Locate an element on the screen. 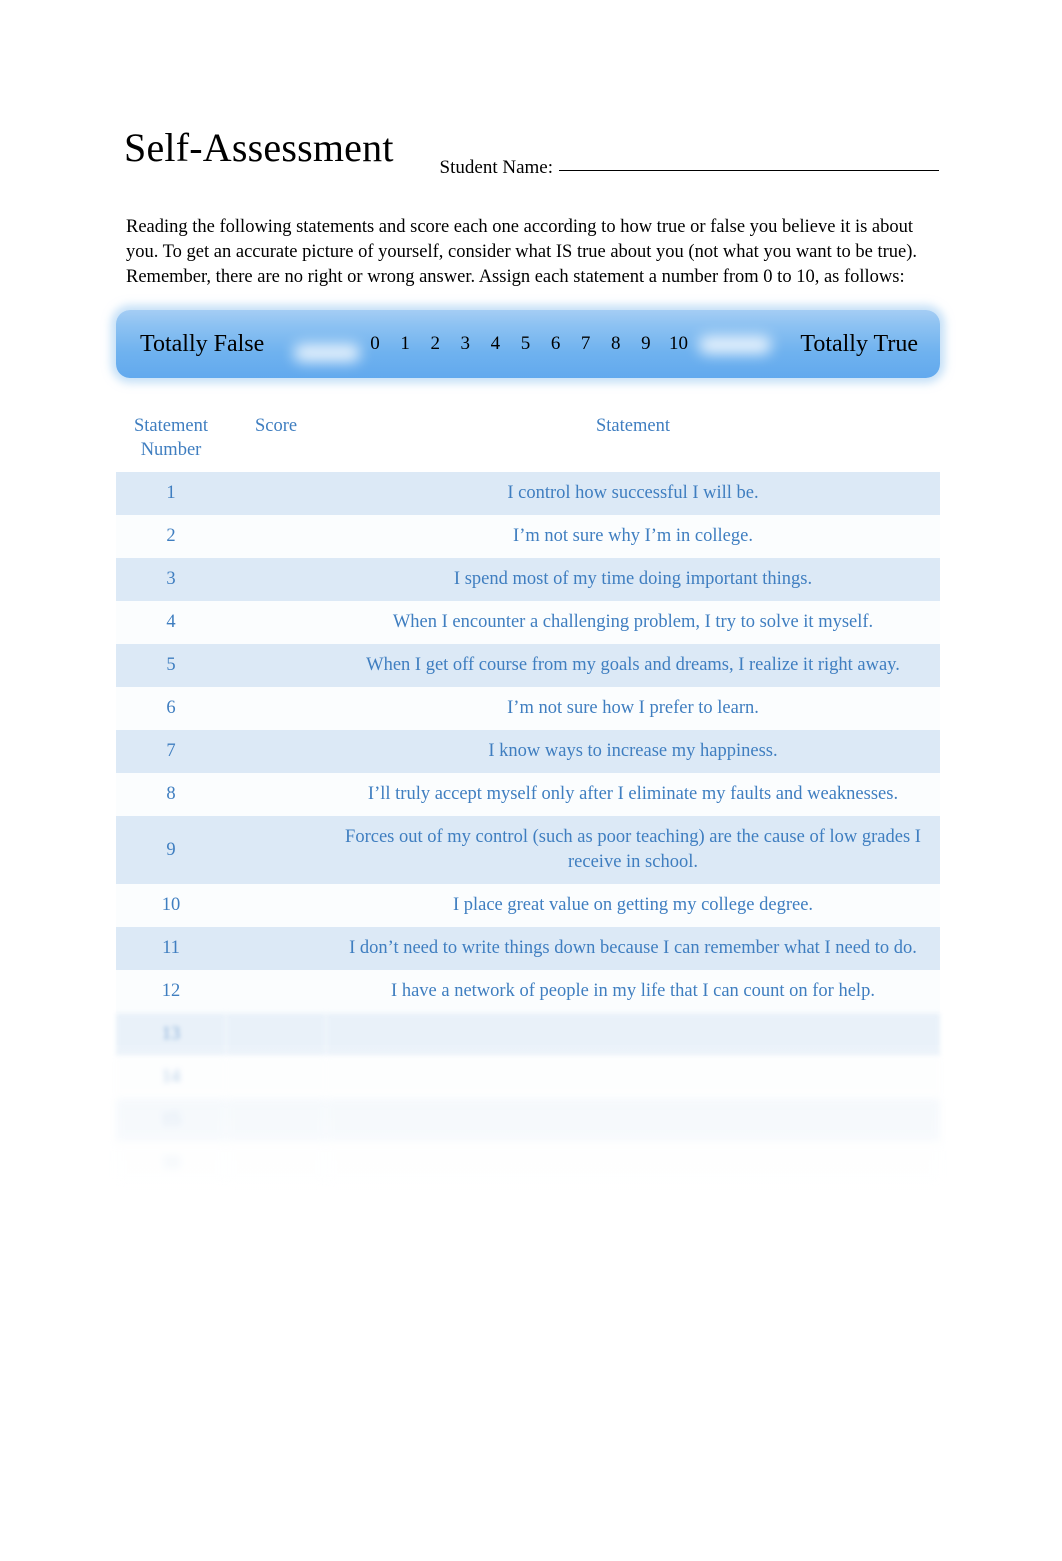 This screenshot has width=1062, height=1561. table-header-row: Statement Number Score Statement is located at coordinates (528, 439).